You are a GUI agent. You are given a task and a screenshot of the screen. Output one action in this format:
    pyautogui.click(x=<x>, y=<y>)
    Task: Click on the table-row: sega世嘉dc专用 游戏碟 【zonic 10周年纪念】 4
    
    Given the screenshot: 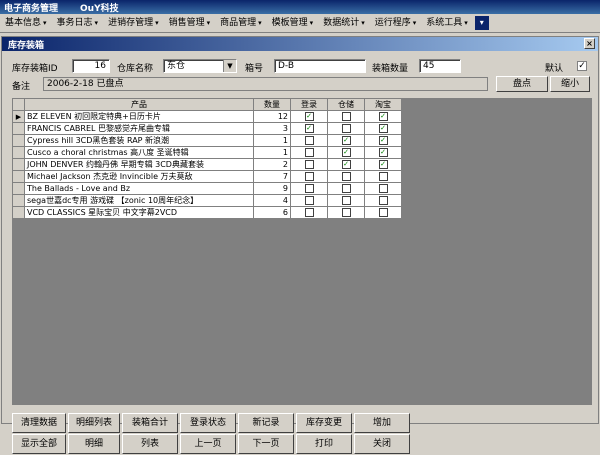 What is the action you would take?
    pyautogui.click(x=207, y=200)
    